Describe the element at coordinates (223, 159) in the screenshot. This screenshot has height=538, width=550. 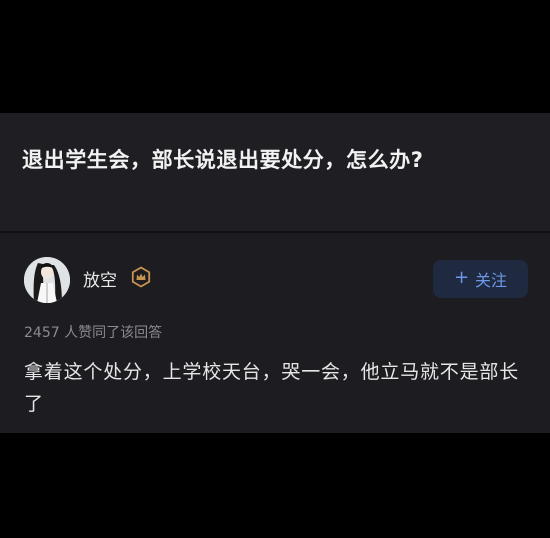
I see `question-title: 退出学生会，部长说退出要处分，怎么办?` at that location.